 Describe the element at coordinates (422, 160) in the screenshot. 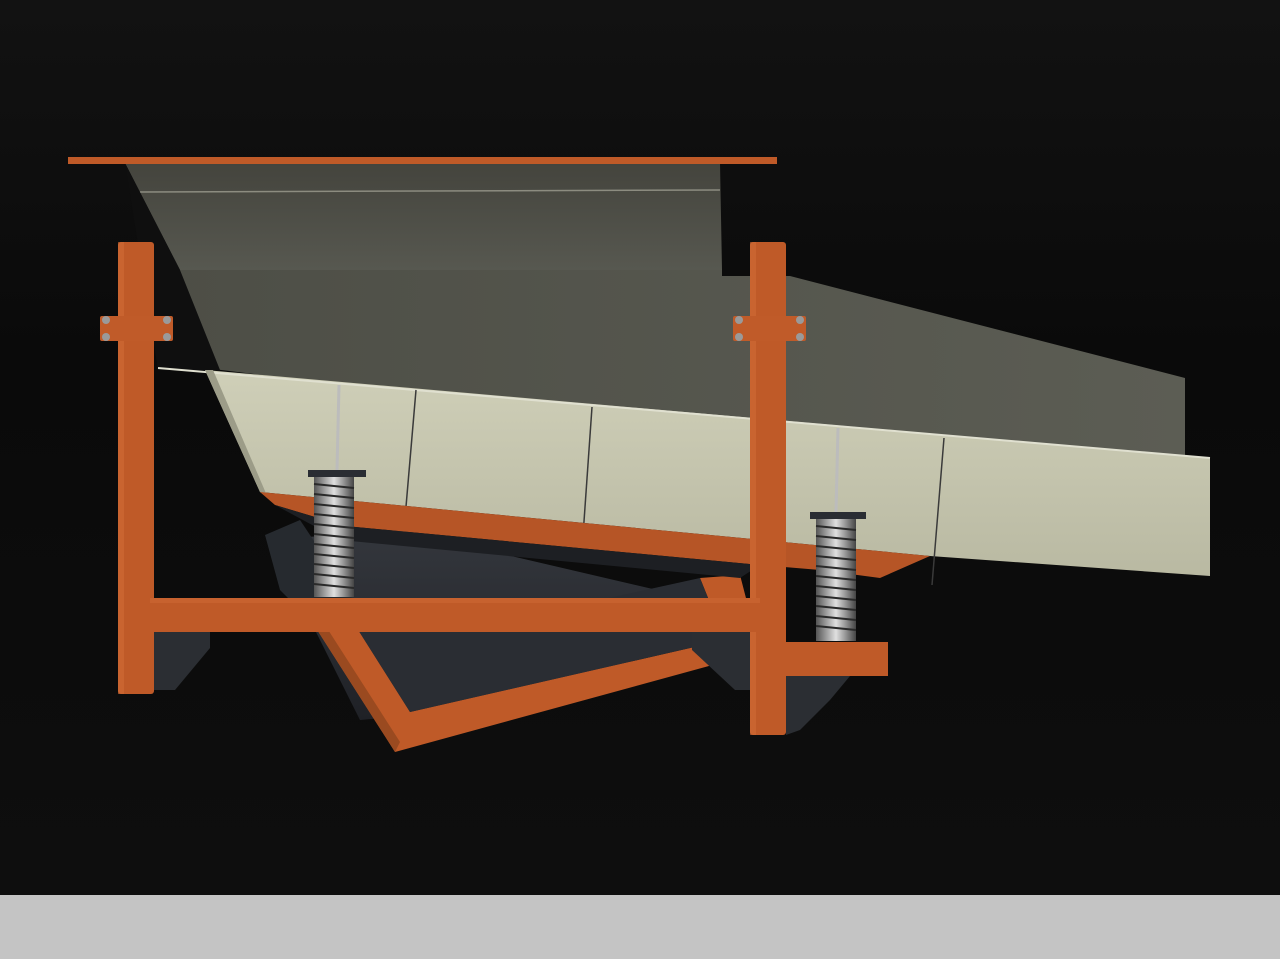

I see `hopper-top-flange` at that location.